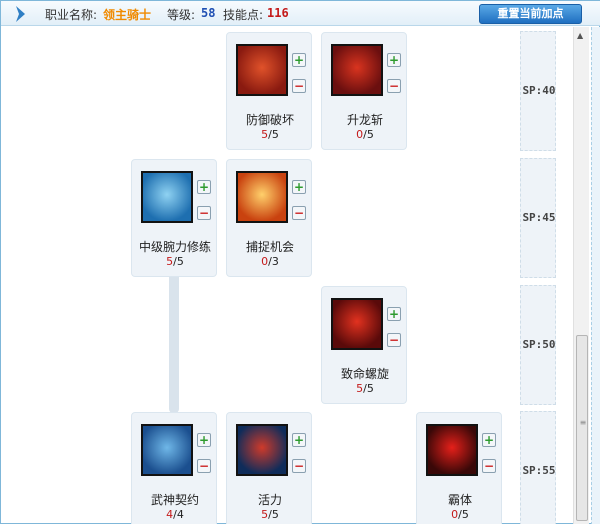 The image size is (600, 524). I want to click on job-name-label: 职业名称:, so click(71, 15).